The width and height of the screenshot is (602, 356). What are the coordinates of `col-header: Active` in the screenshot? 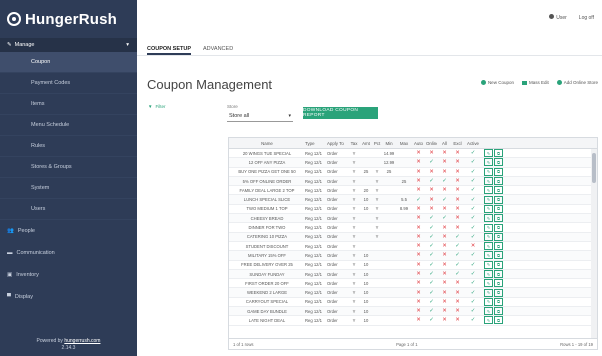 It's located at (472, 143).